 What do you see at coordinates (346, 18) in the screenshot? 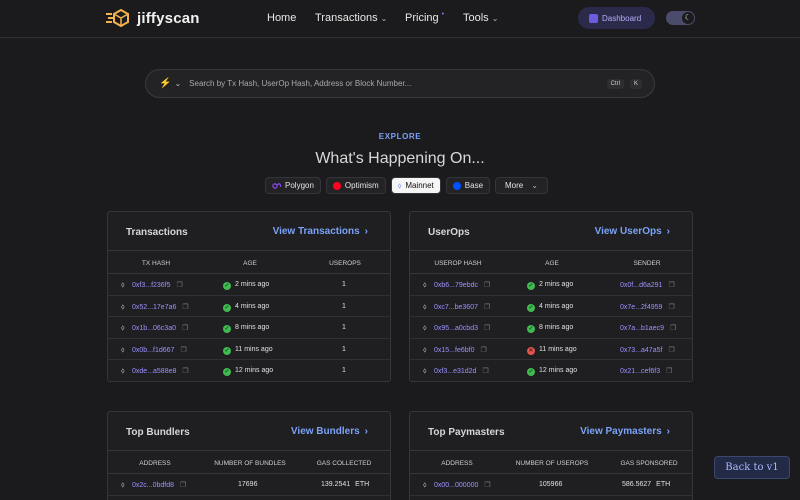
I see `nav-transactions-label: Transactions` at bounding box center [346, 18].